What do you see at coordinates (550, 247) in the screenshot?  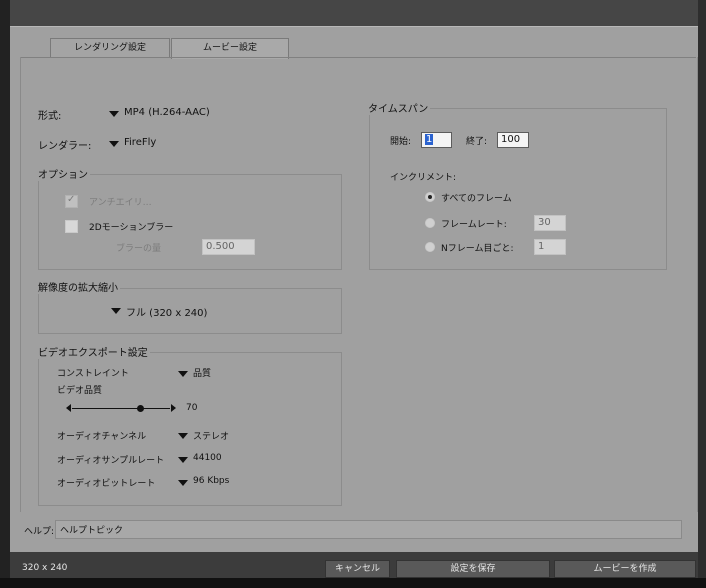 I see `nth-frame-field: 1` at bounding box center [550, 247].